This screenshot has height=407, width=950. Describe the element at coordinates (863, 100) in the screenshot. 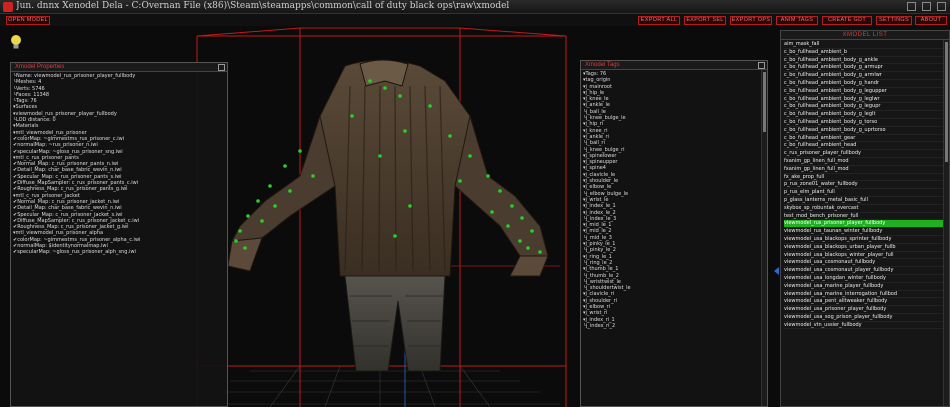

I see `model-list-item: c_bo_fullhead_ambient_body_g_leglwr` at that location.